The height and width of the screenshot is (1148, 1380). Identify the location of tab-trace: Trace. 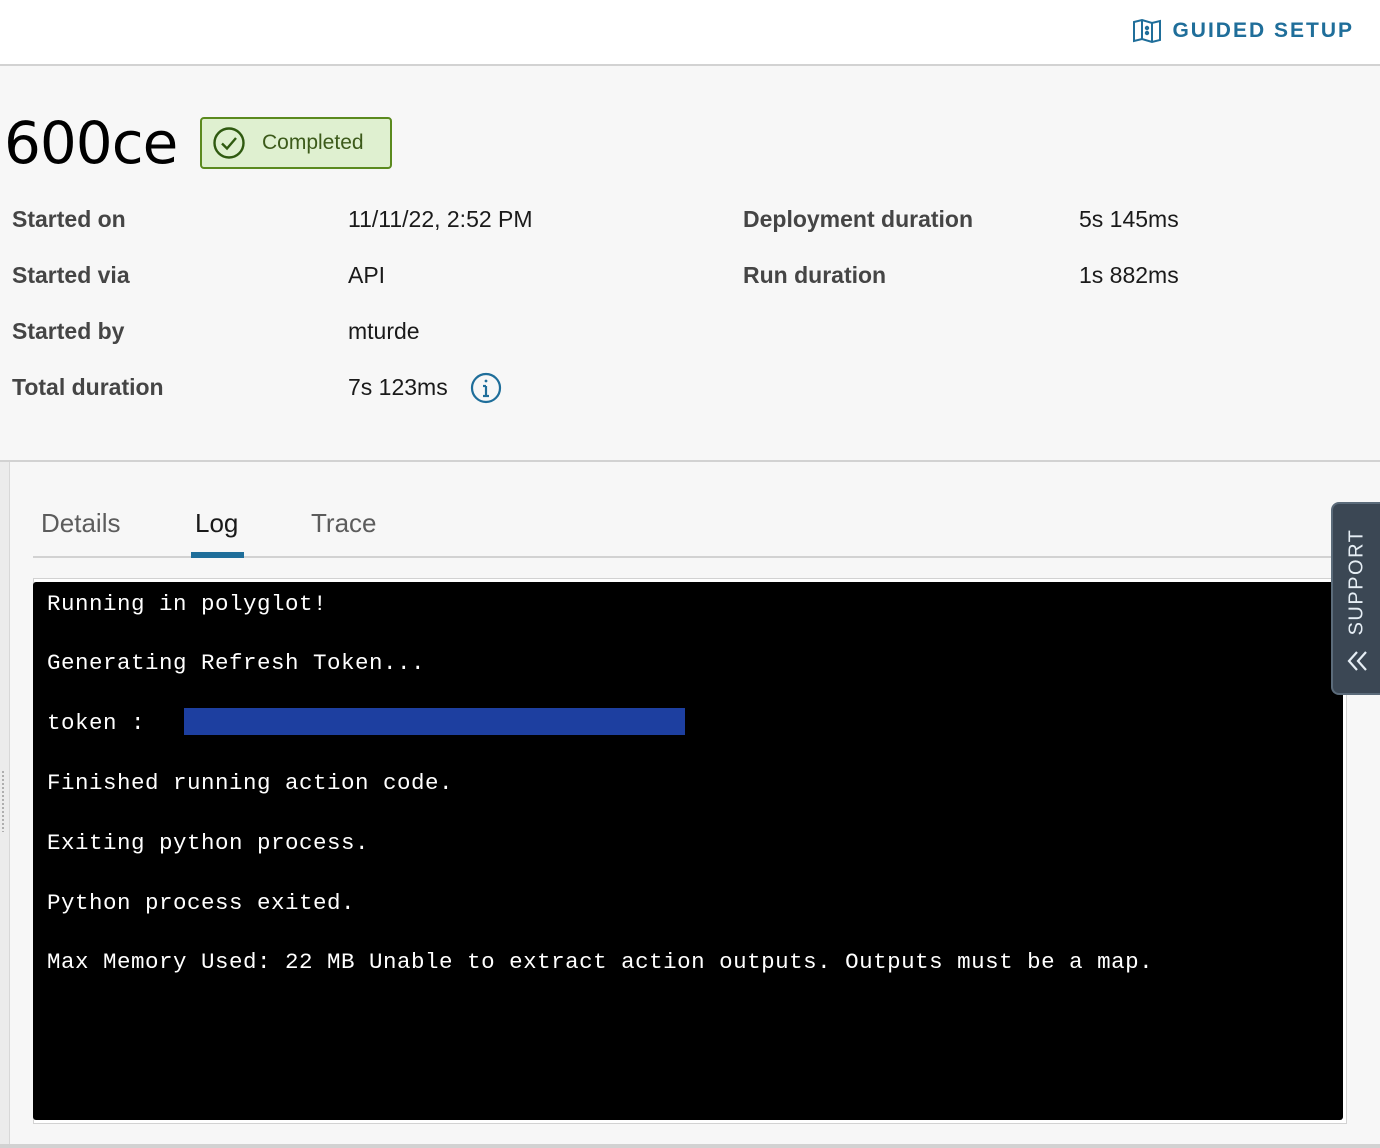
(344, 532).